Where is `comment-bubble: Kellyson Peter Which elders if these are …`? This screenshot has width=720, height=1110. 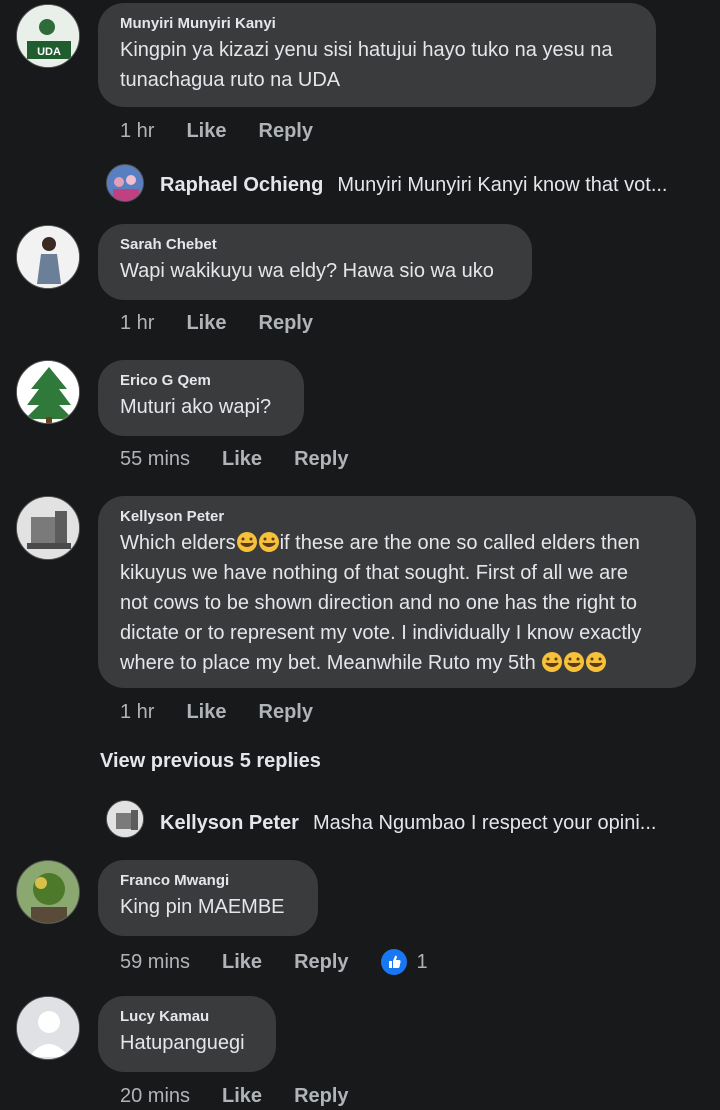
comment-bubble: Kellyson Peter Which elders if these are … is located at coordinates (397, 592).